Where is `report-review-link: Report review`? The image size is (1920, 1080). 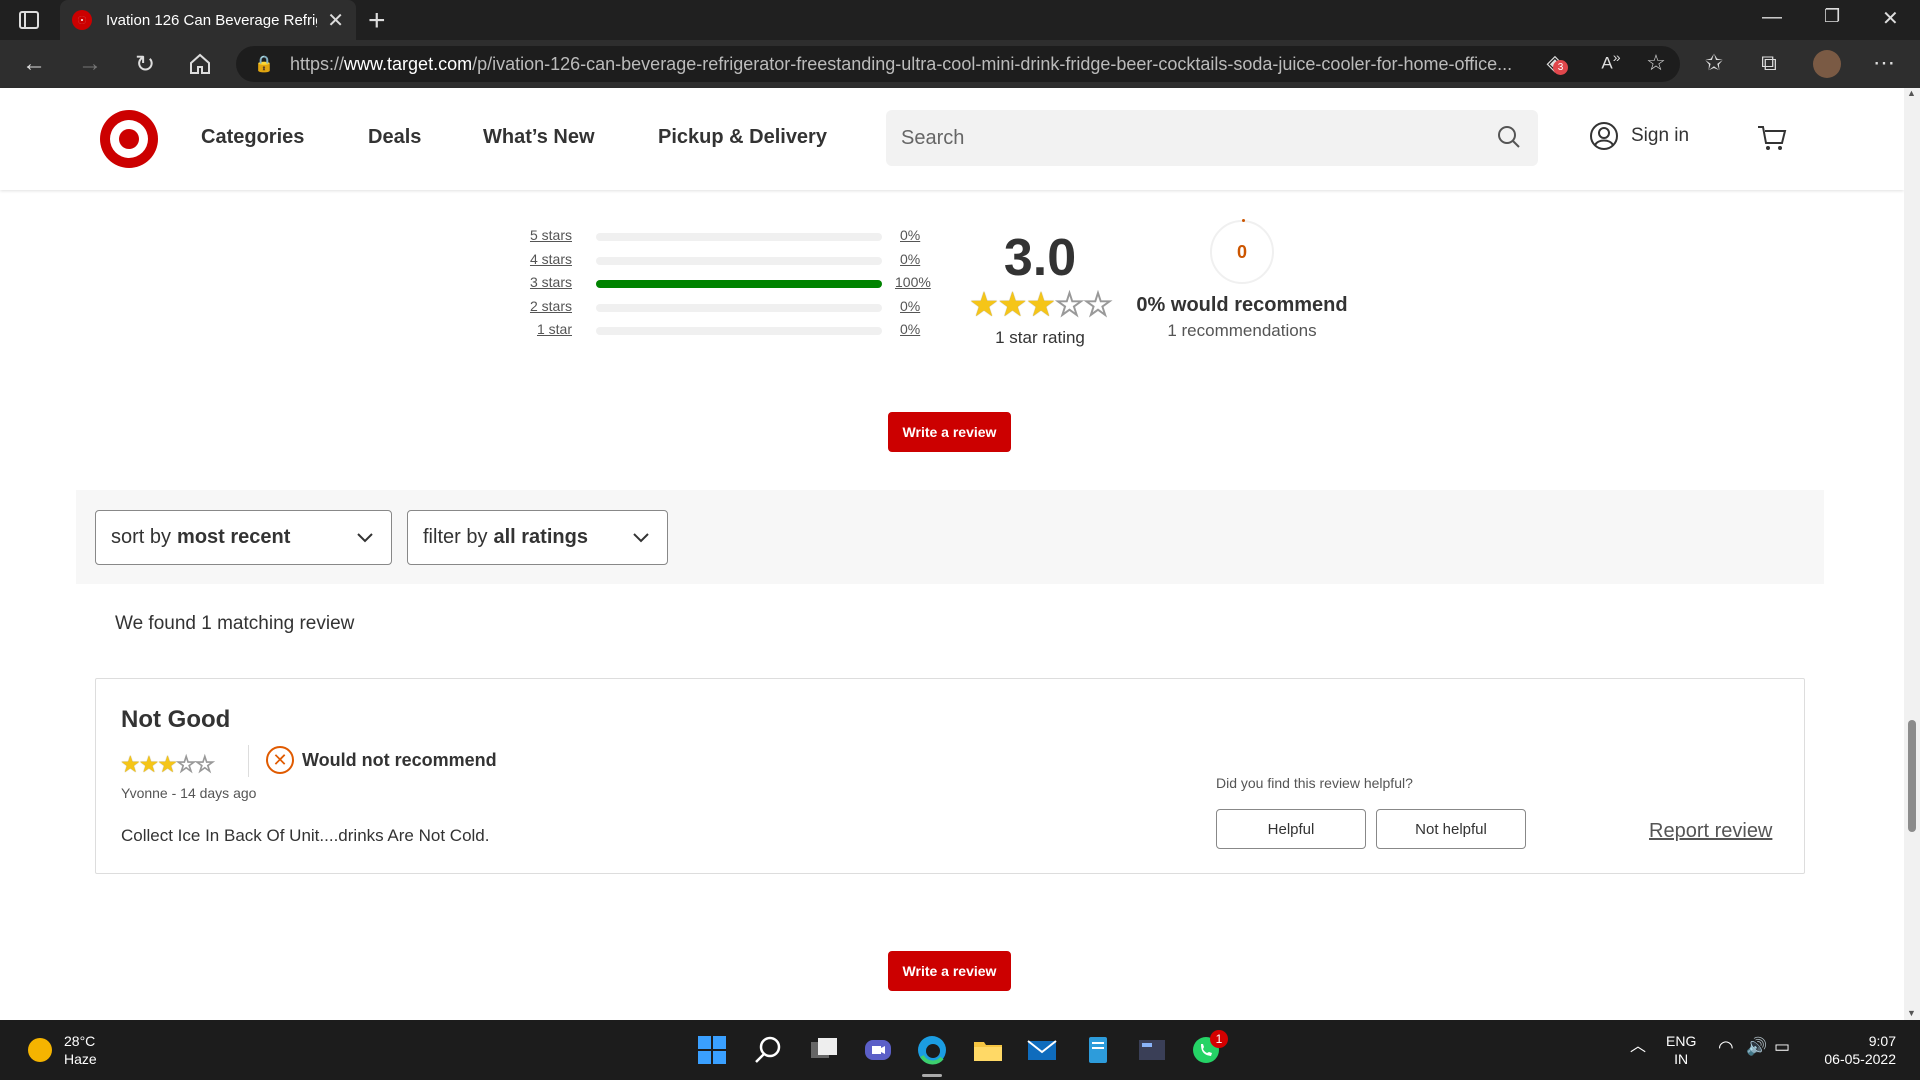
report-review-link: Report review is located at coordinates (1710, 831).